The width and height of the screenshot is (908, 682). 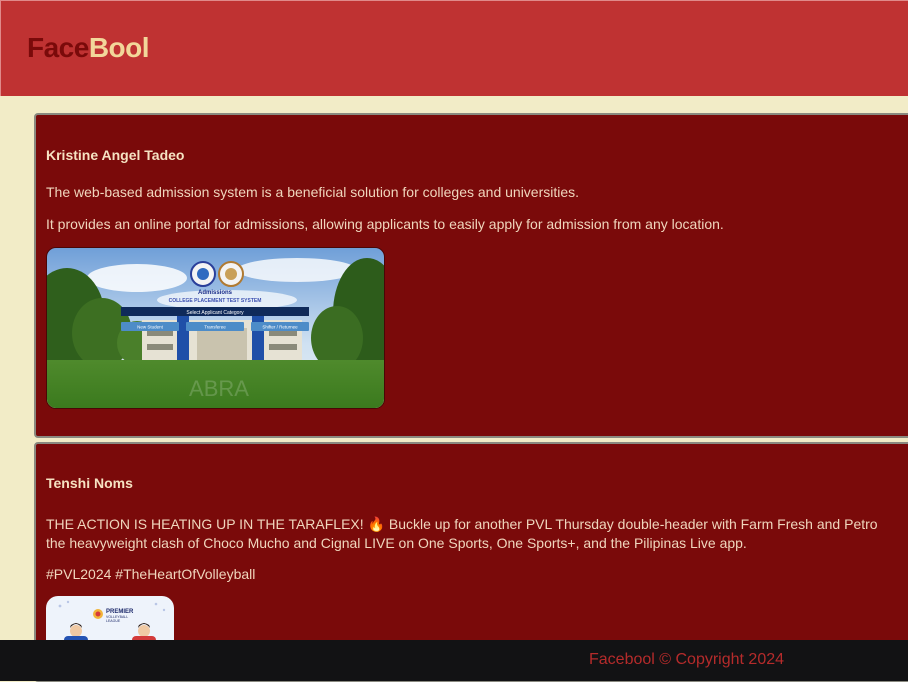 What do you see at coordinates (113, 621) in the screenshot?
I see `promo-subtitle: LEAGUE` at bounding box center [113, 621].